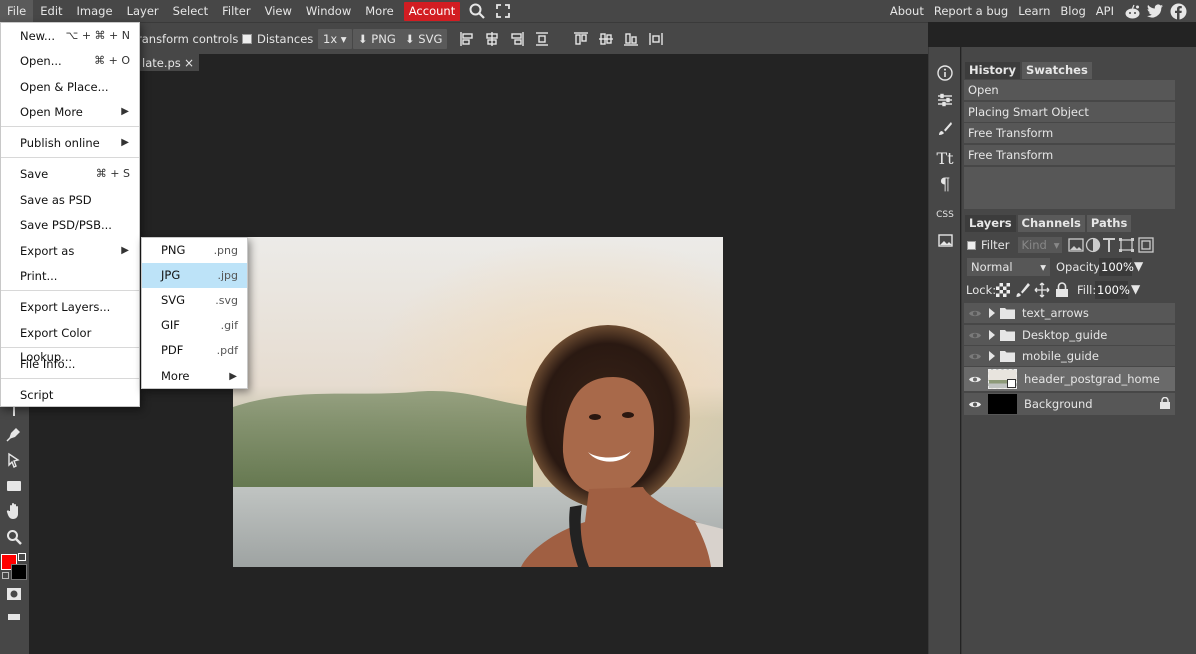 The width and height of the screenshot is (1196, 654). Describe the element at coordinates (247, 39) in the screenshot. I see `distances-checkbox` at that location.